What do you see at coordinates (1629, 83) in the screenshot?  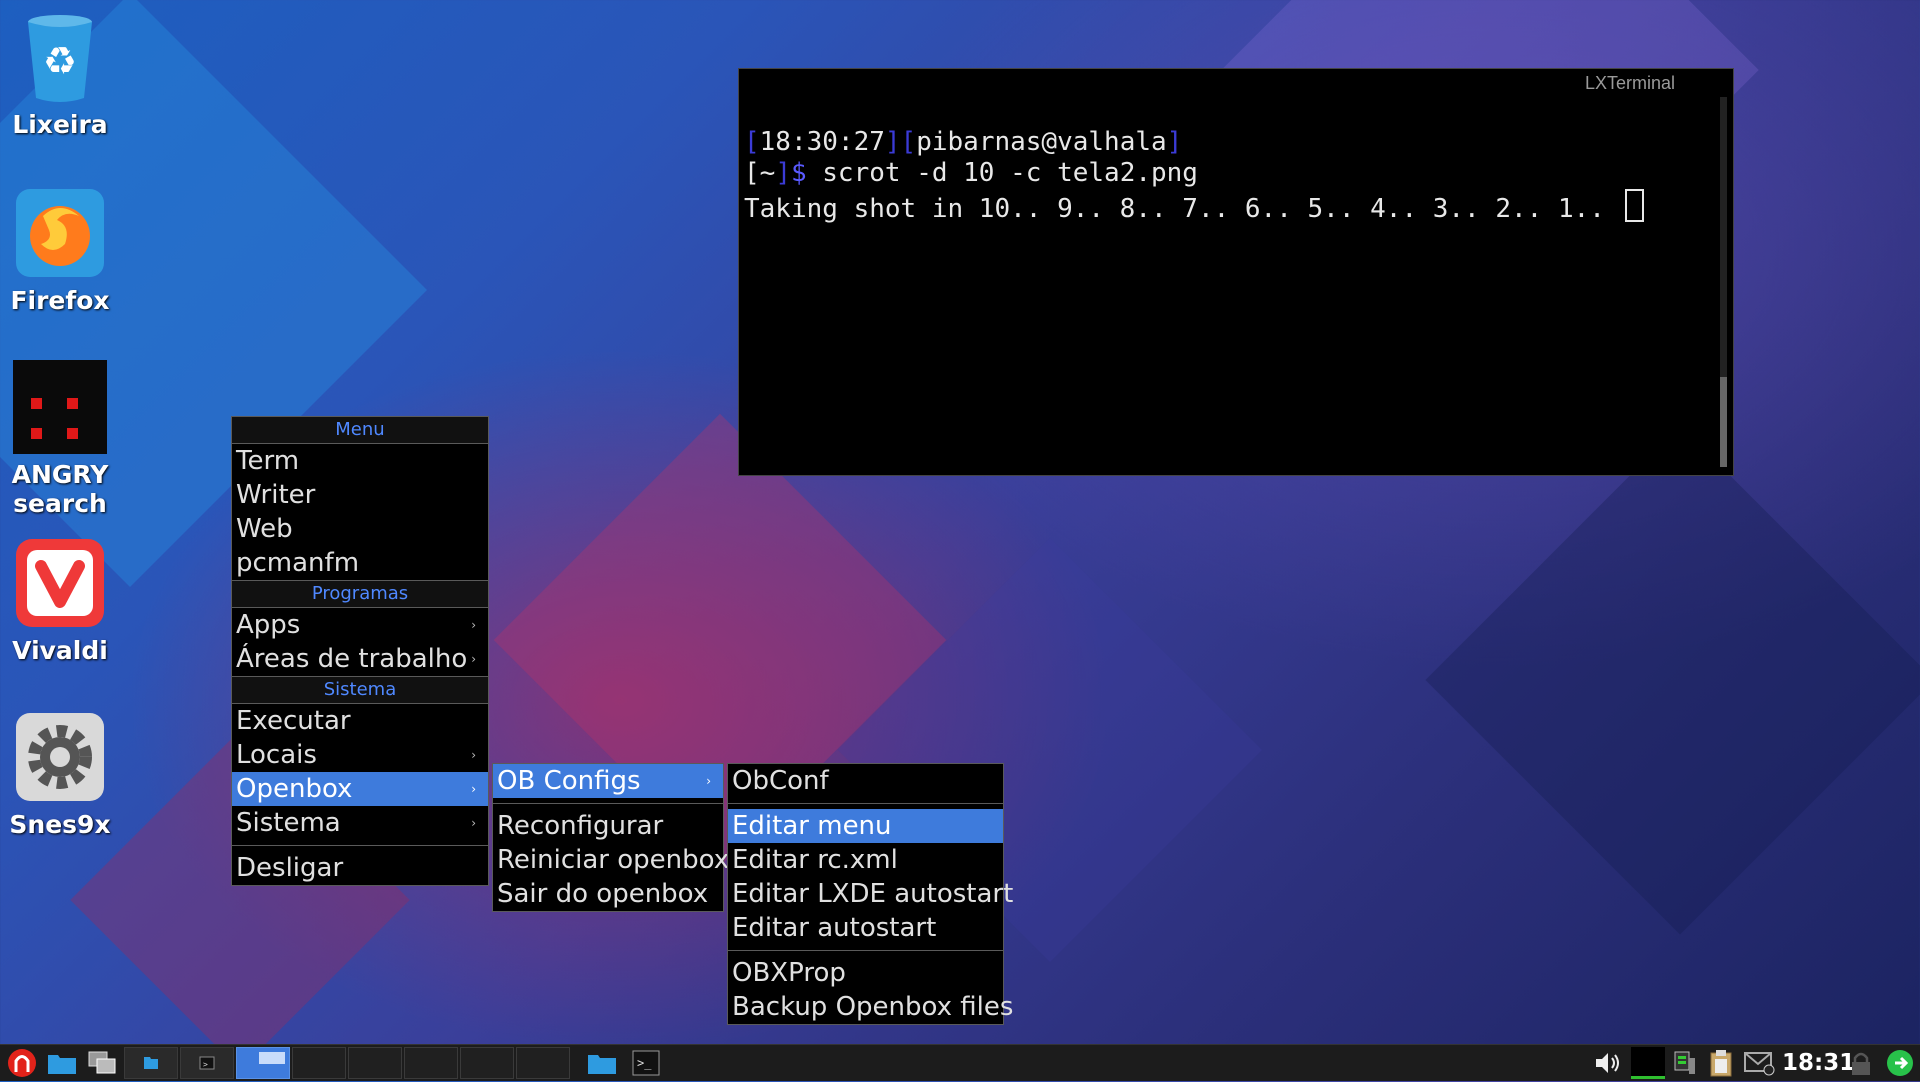 I see `terminal-title: LXTerminal` at bounding box center [1629, 83].